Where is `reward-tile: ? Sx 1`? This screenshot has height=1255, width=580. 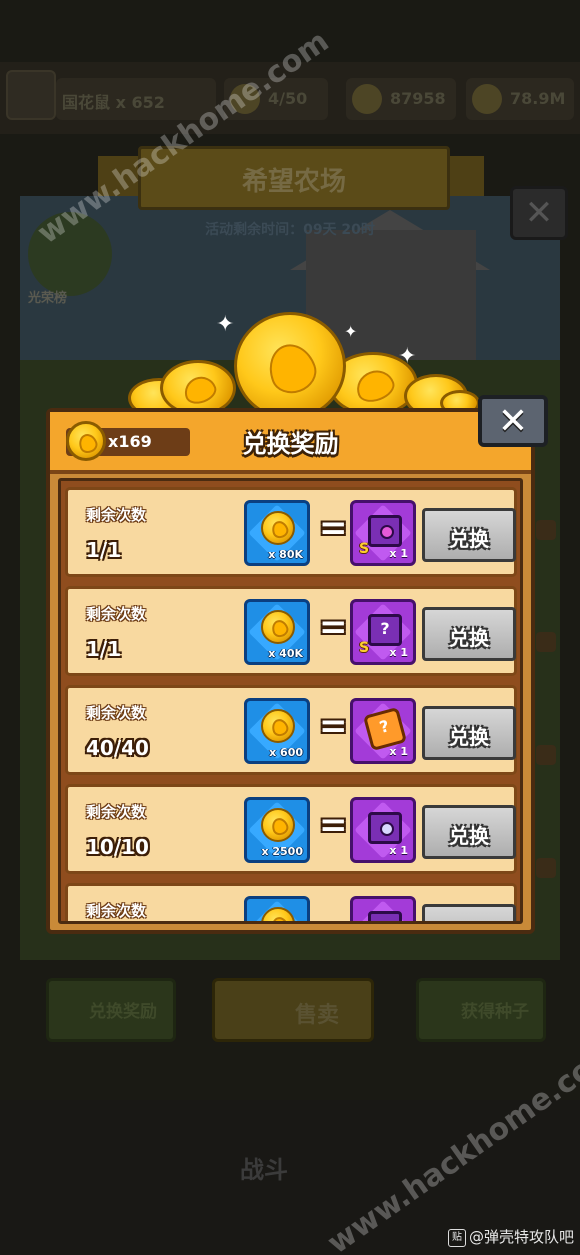
reward-tile: ? Sx 1 is located at coordinates (383, 632).